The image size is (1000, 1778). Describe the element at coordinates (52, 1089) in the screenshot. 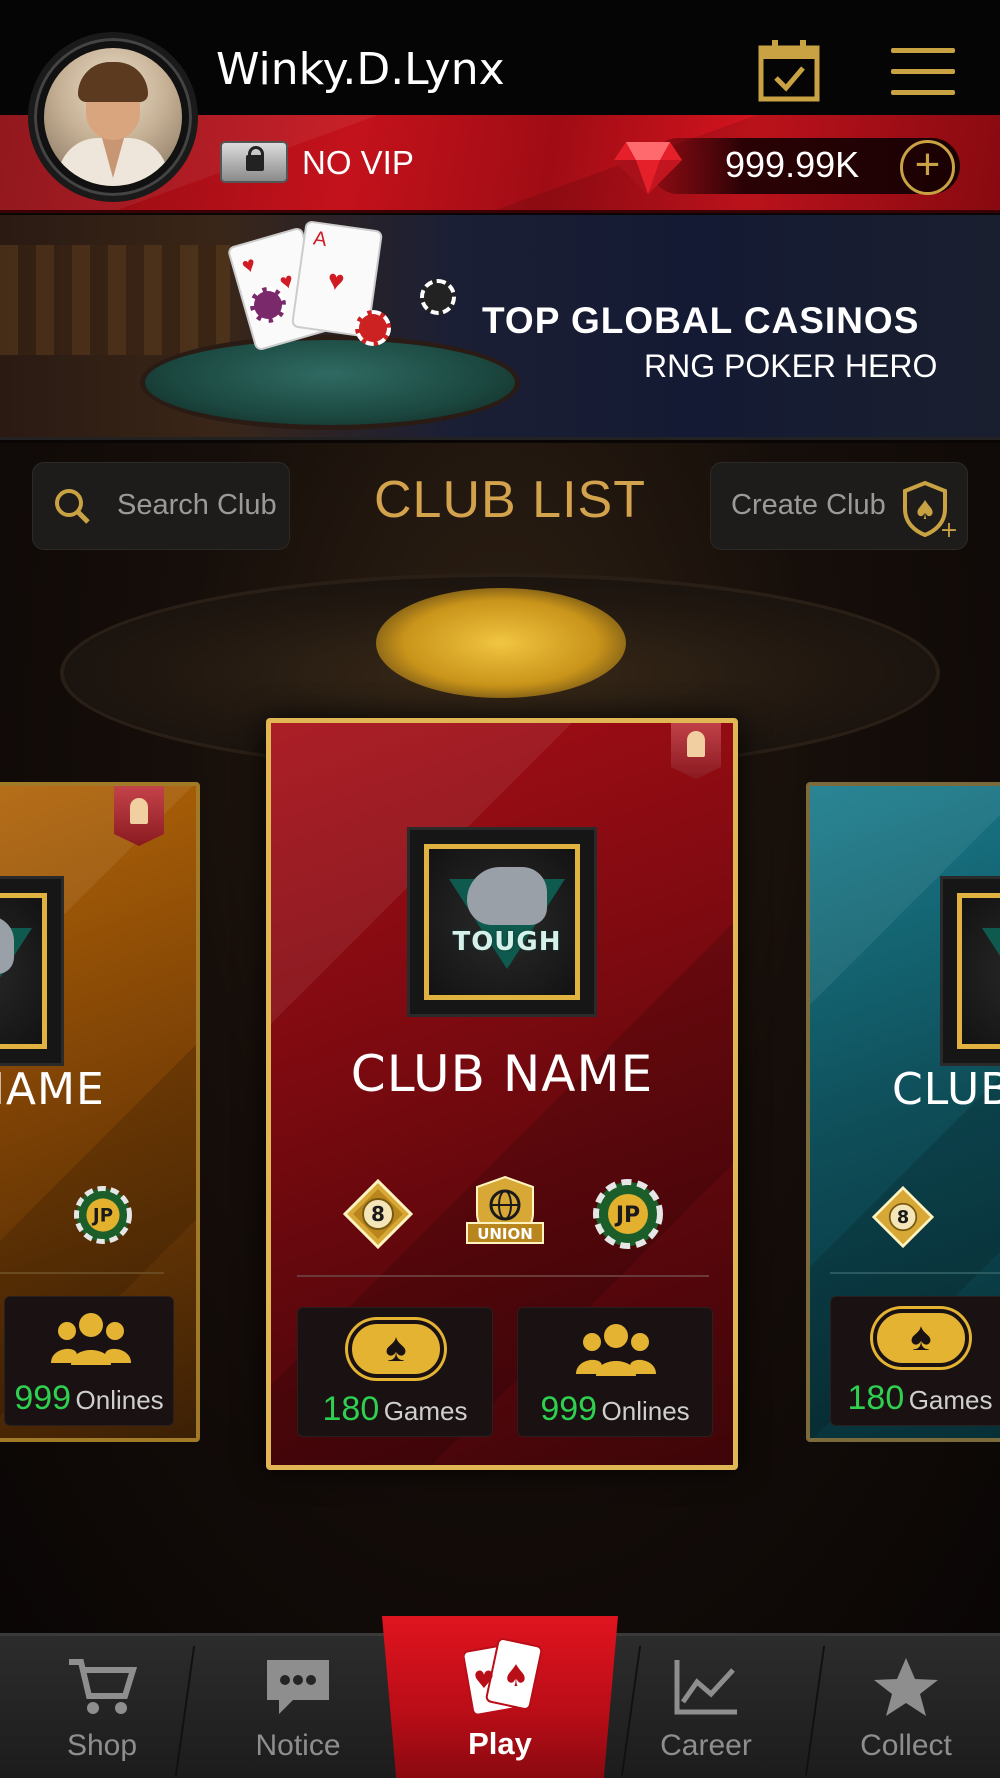

I see `club-name: NAME` at that location.